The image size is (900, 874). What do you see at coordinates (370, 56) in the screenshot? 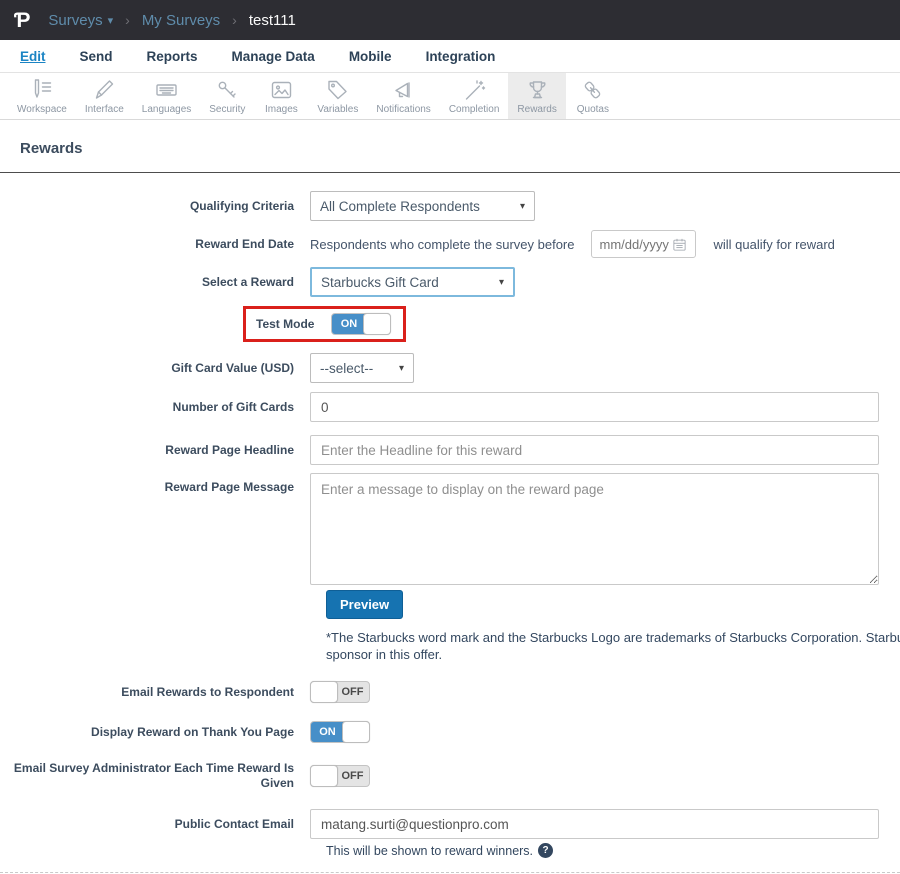
I see `tab-mobile: Mobile` at bounding box center [370, 56].